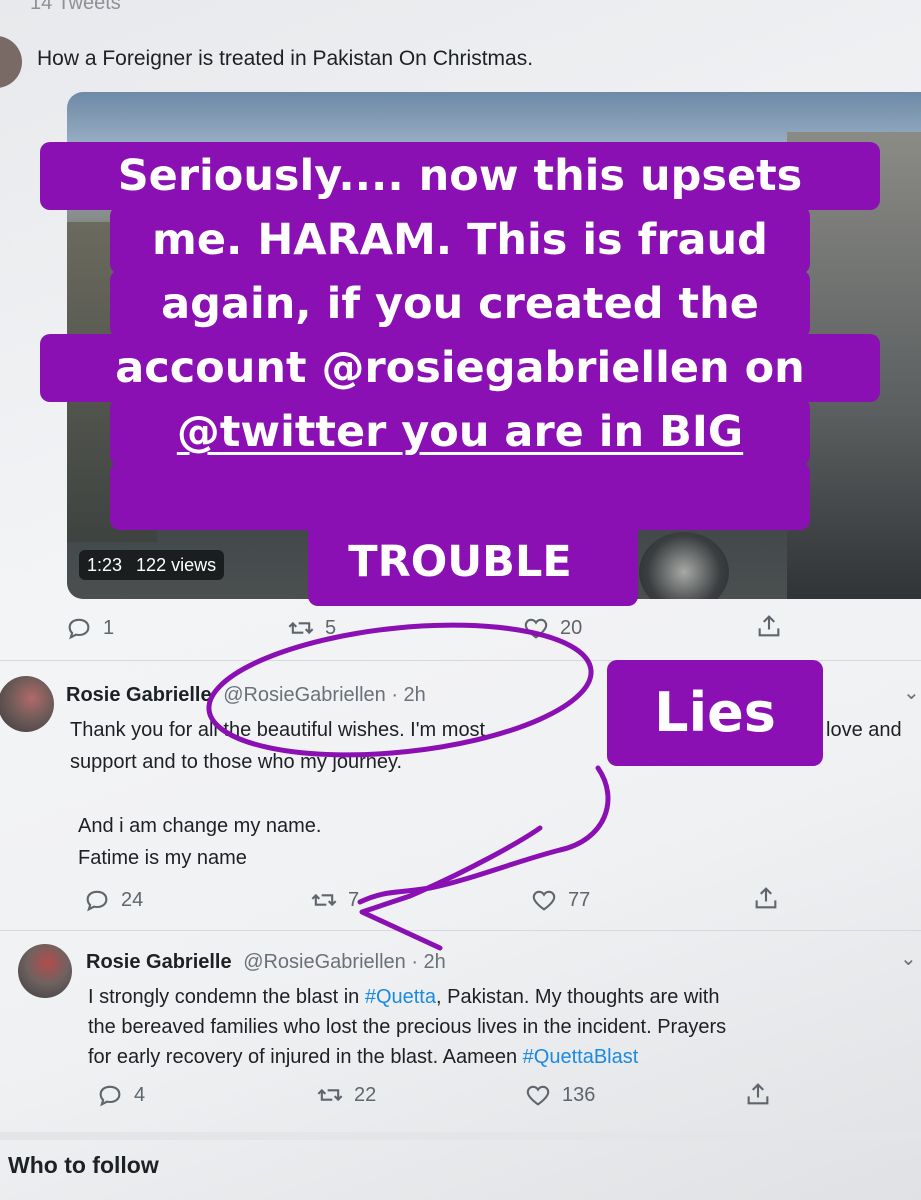 Image resolution: width=921 pixels, height=1200 pixels. I want to click on hashtag-link: #Quetta, so click(400, 997).